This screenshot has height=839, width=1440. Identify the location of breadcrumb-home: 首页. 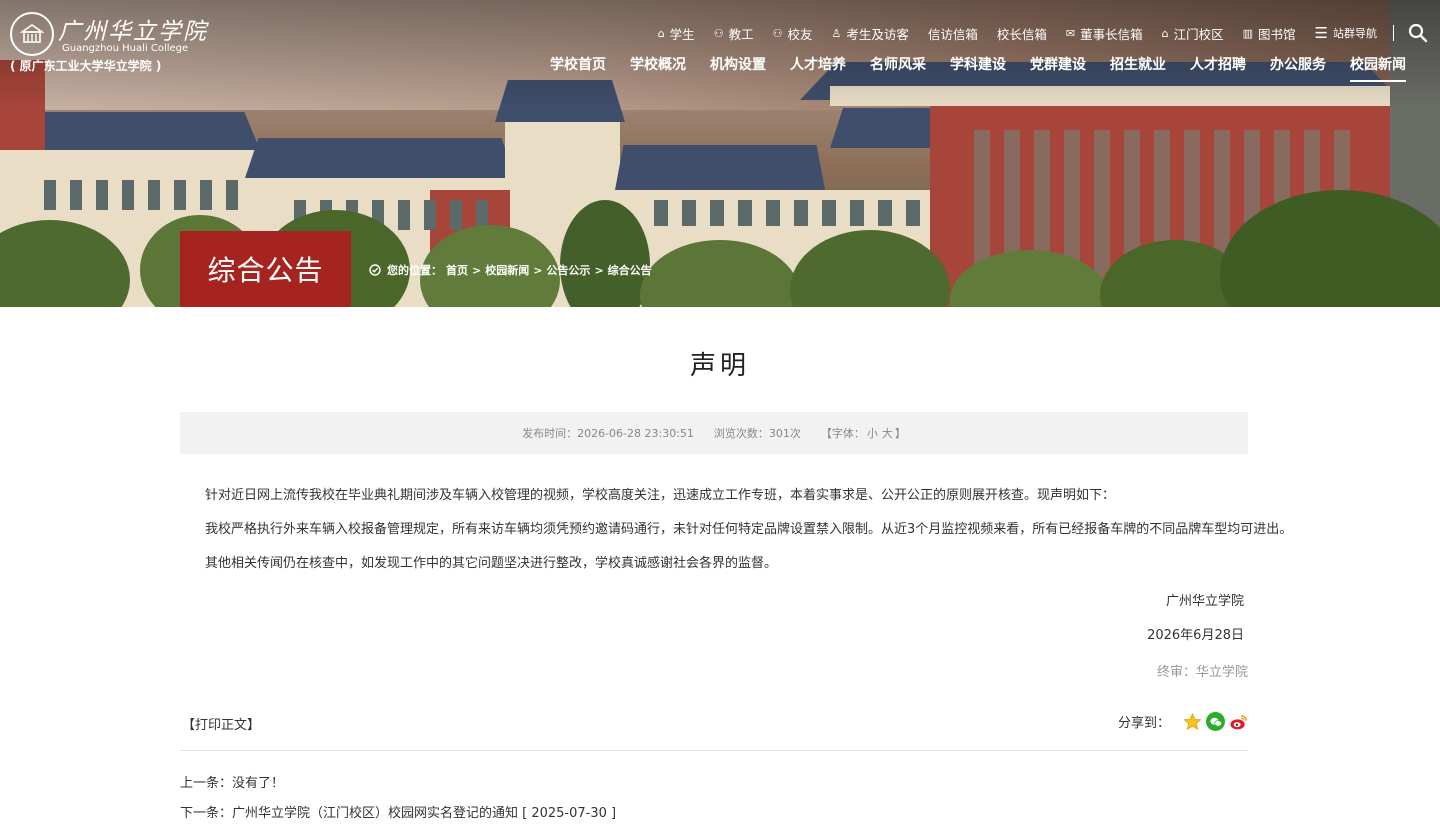
(457, 270).